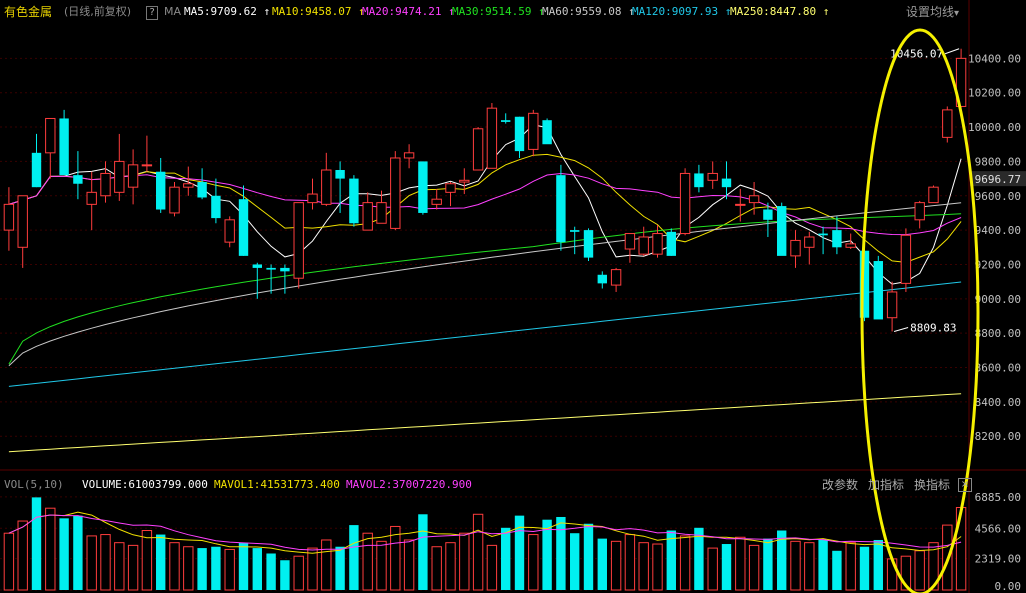 The image size is (1026, 593). What do you see at coordinates (994, 93) in the screenshot?
I see `price-tick-label: 10200.00` at bounding box center [994, 93].